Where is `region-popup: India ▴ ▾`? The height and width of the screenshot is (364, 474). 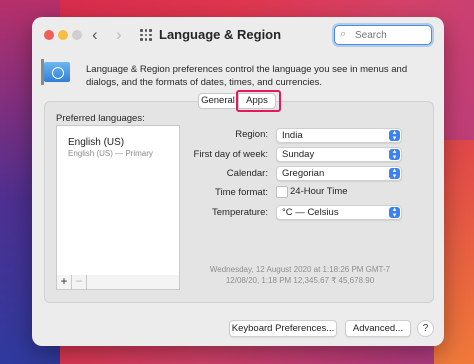
region-popup: India ▴ ▾ is located at coordinates (339, 135).